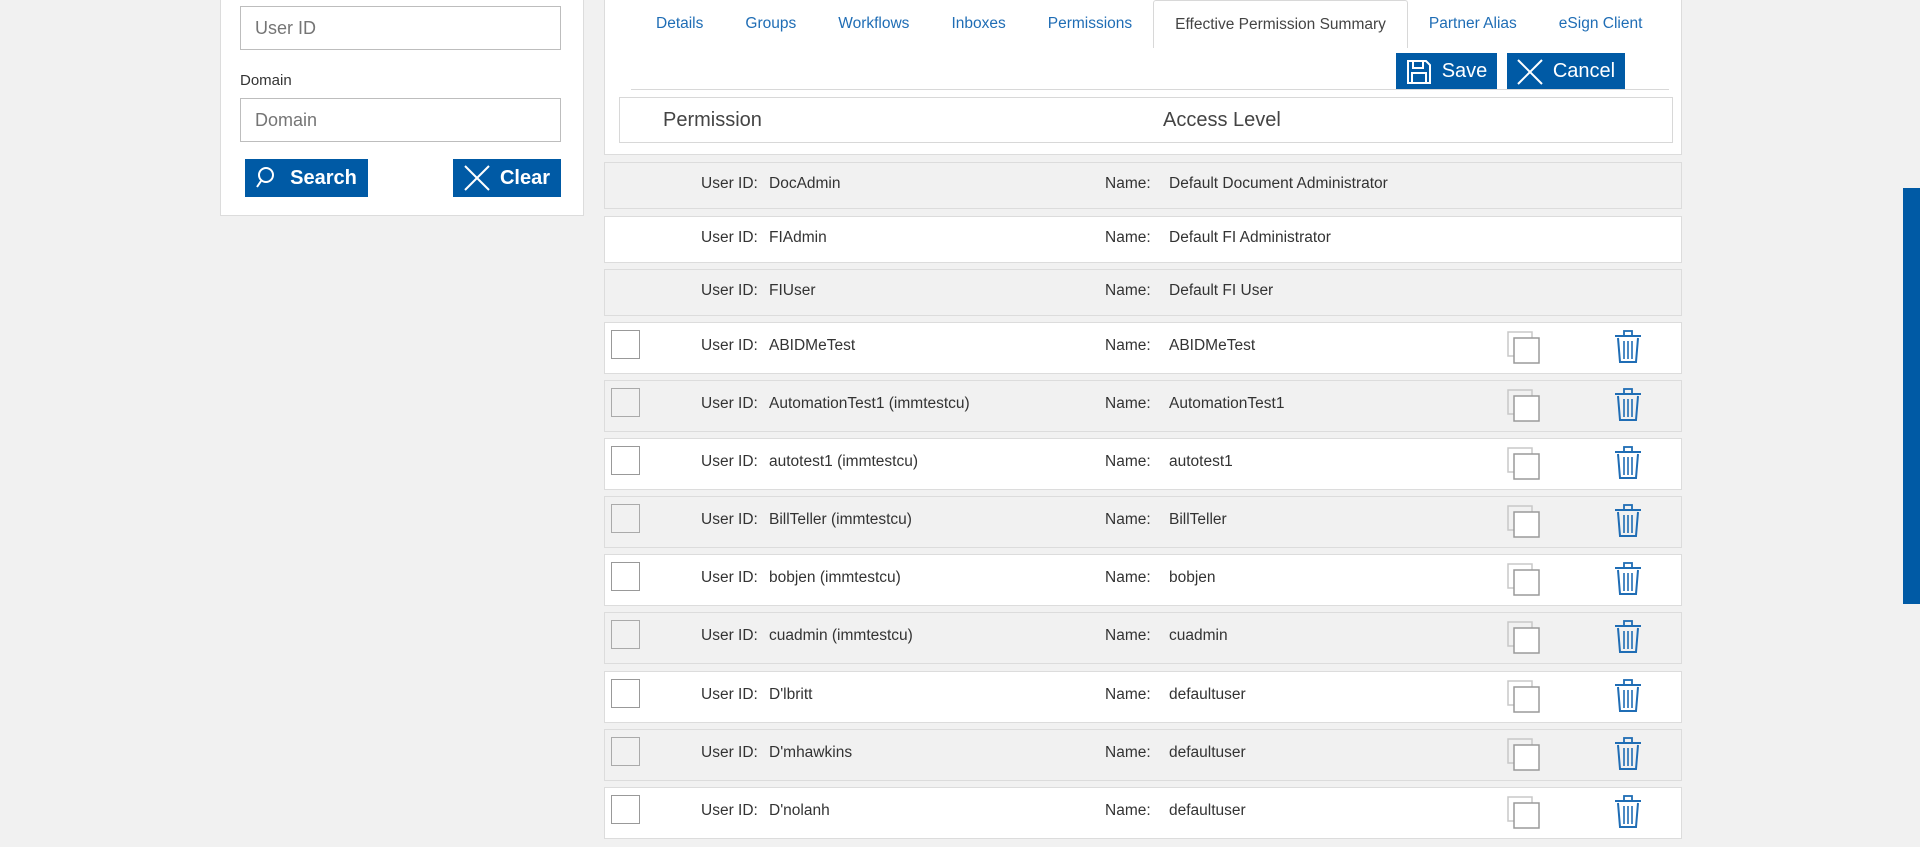 This screenshot has height=847, width=1920. Describe the element at coordinates (1584, 71) in the screenshot. I see `cancel-button-label: Cancel` at that location.